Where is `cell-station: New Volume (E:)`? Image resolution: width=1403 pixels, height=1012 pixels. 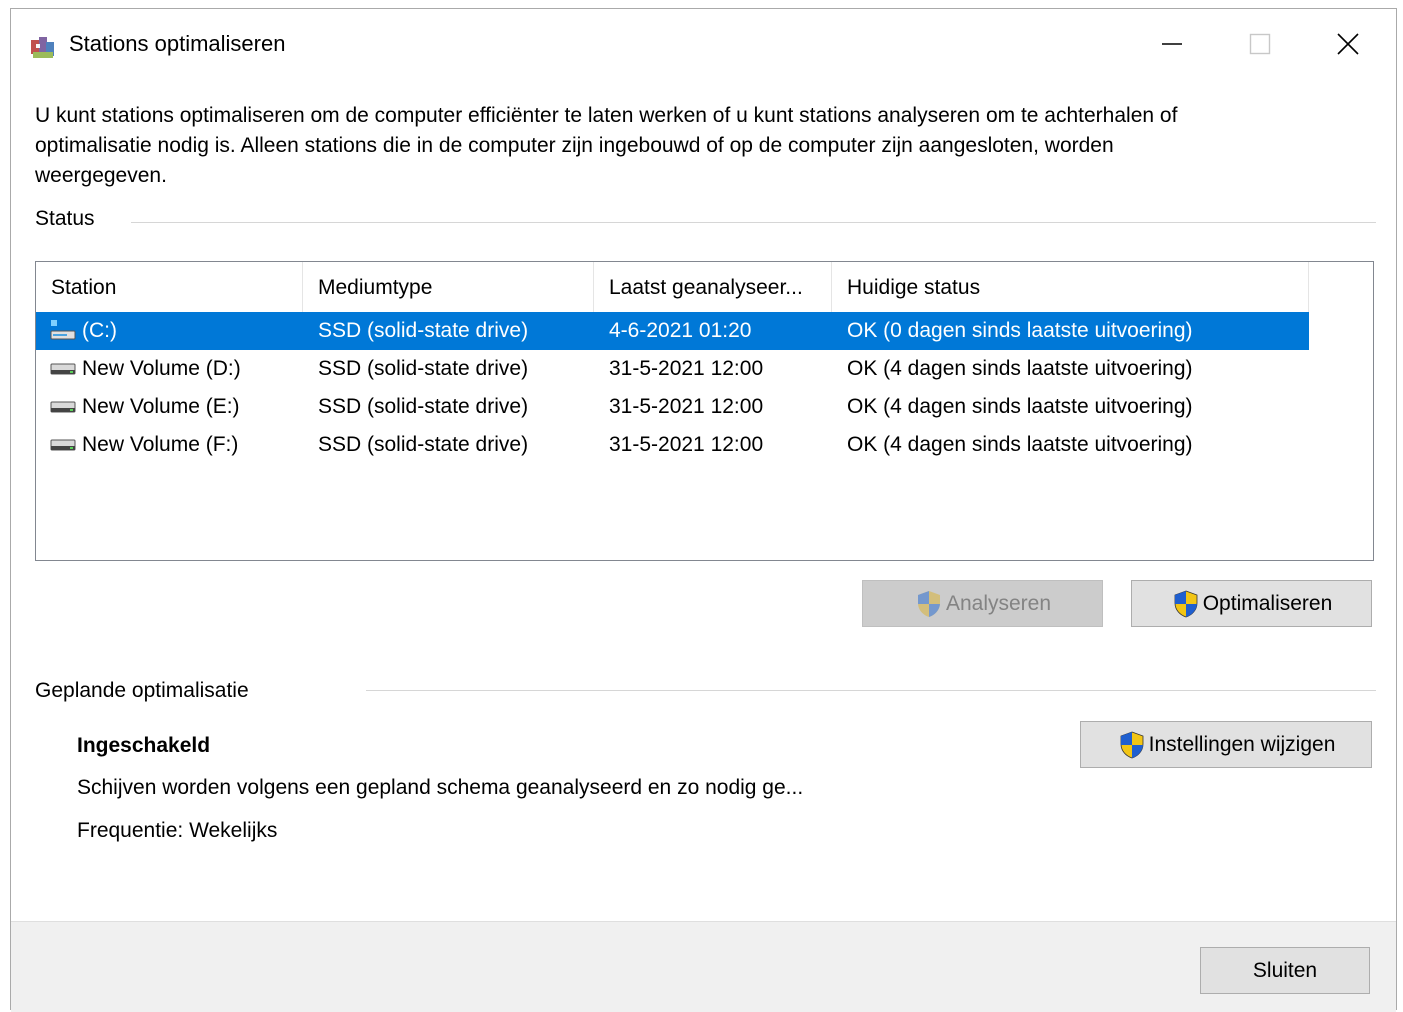 cell-station: New Volume (E:) is located at coordinates (161, 406).